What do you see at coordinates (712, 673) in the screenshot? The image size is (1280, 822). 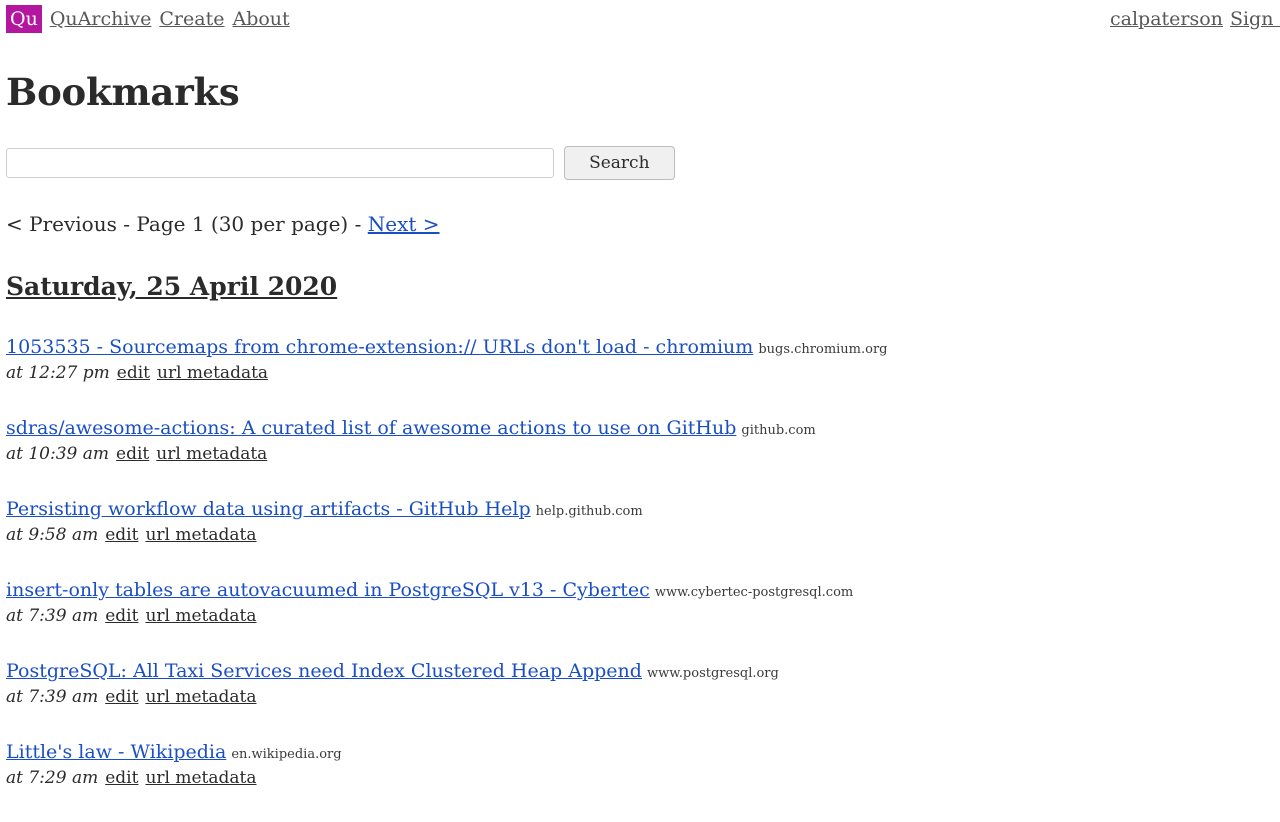 I see `bookmark-domain: www.postgresql.org` at bounding box center [712, 673].